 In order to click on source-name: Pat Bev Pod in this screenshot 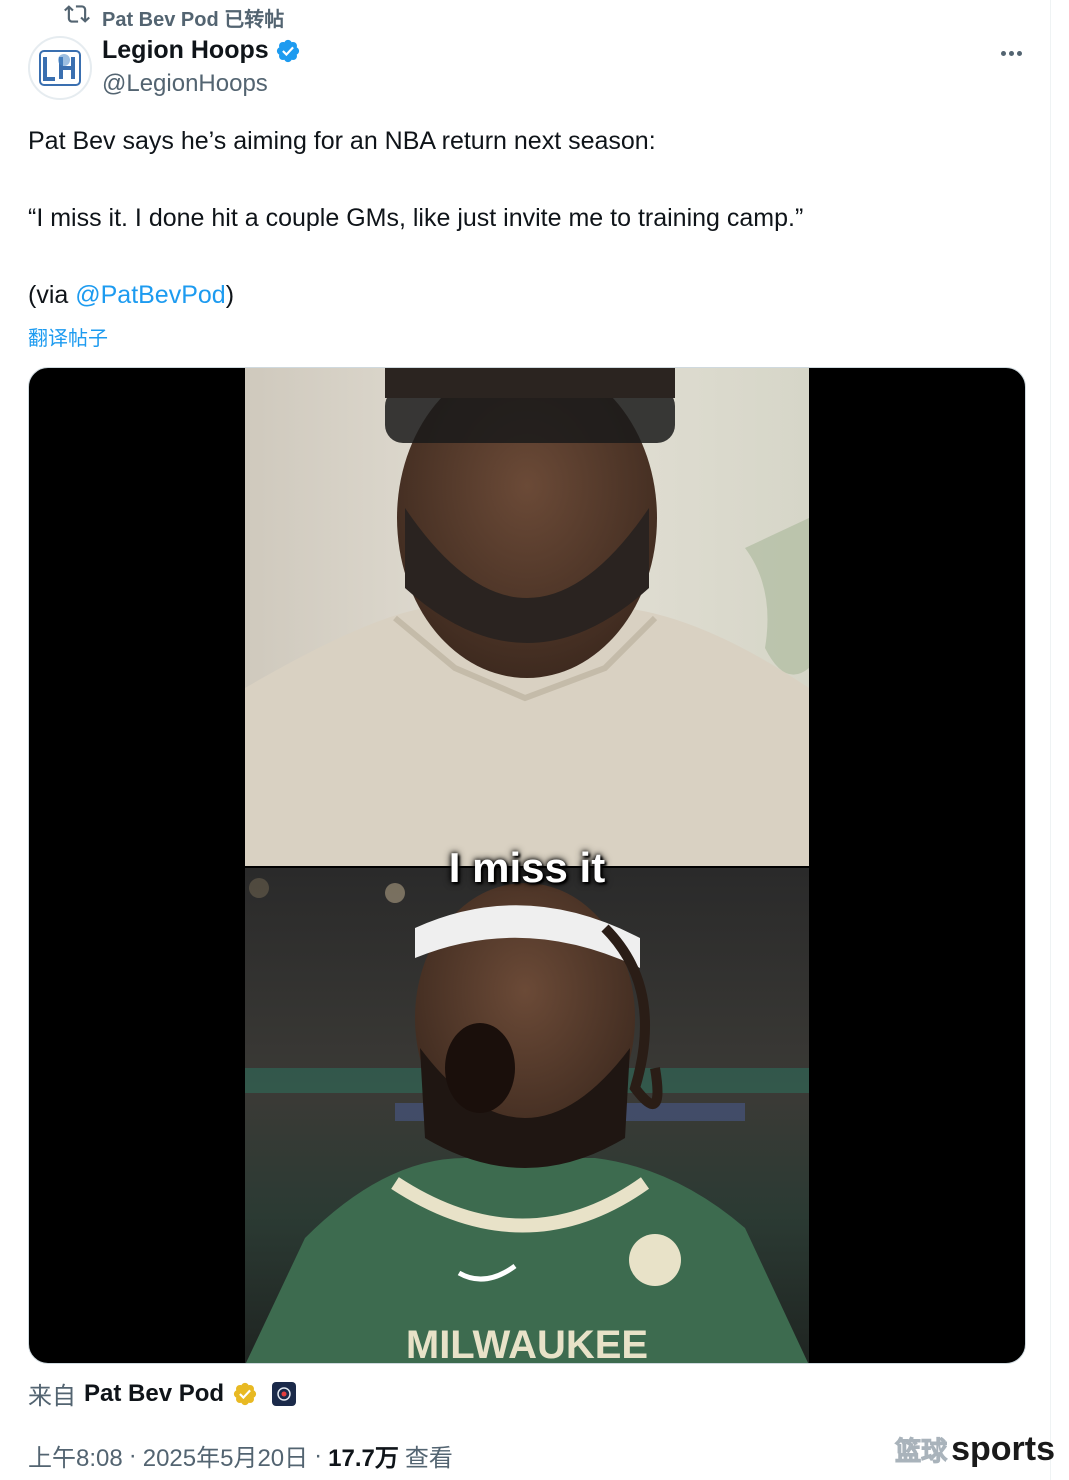, I will do `click(154, 1394)`.